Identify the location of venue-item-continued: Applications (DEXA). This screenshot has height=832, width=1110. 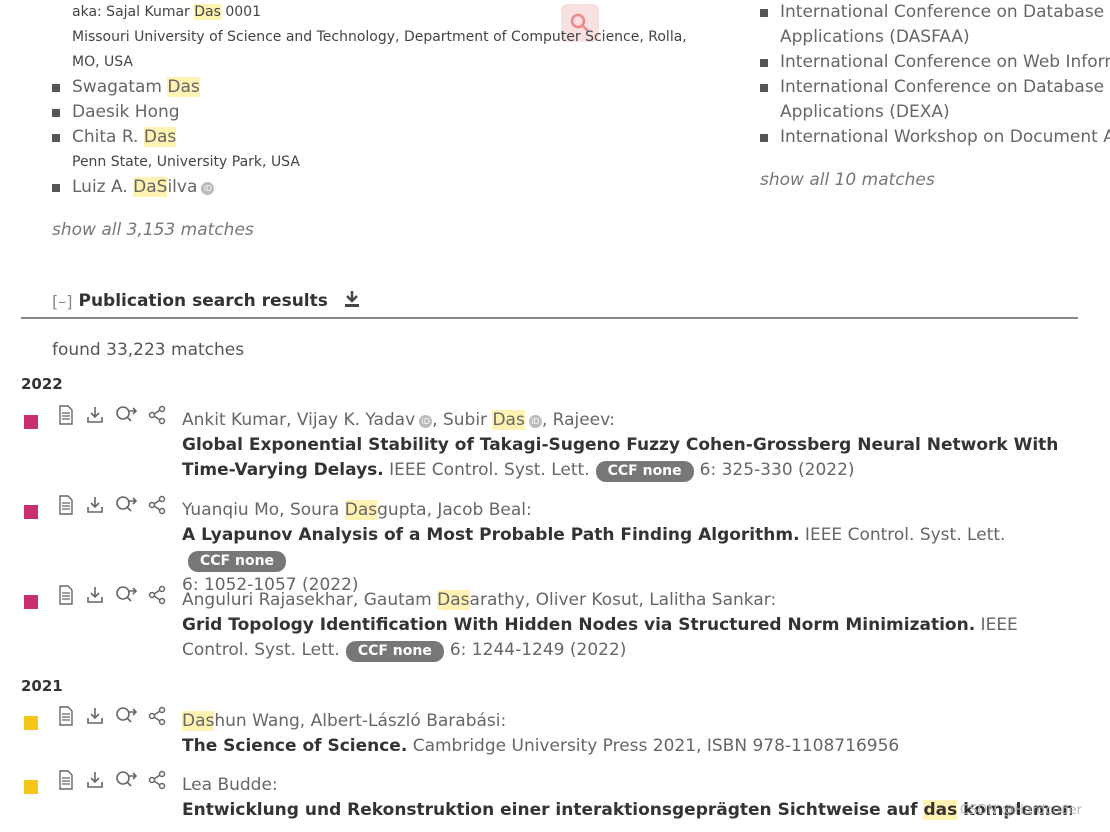
(865, 112).